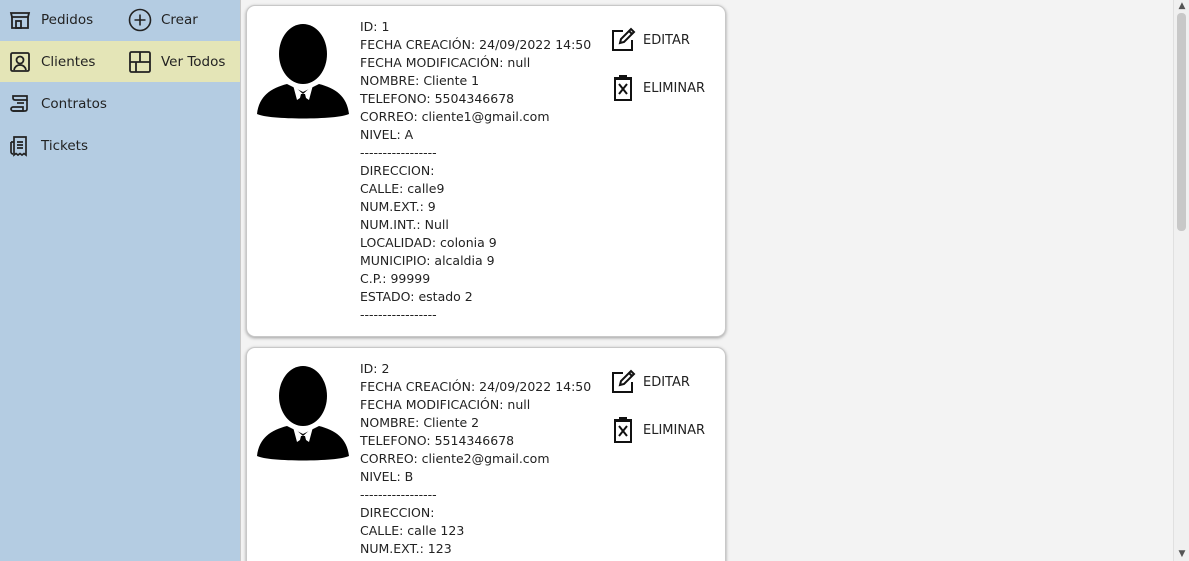  Describe the element at coordinates (1182, 6) in the screenshot. I see `scroll-up-arrow-icon: ▲` at that location.